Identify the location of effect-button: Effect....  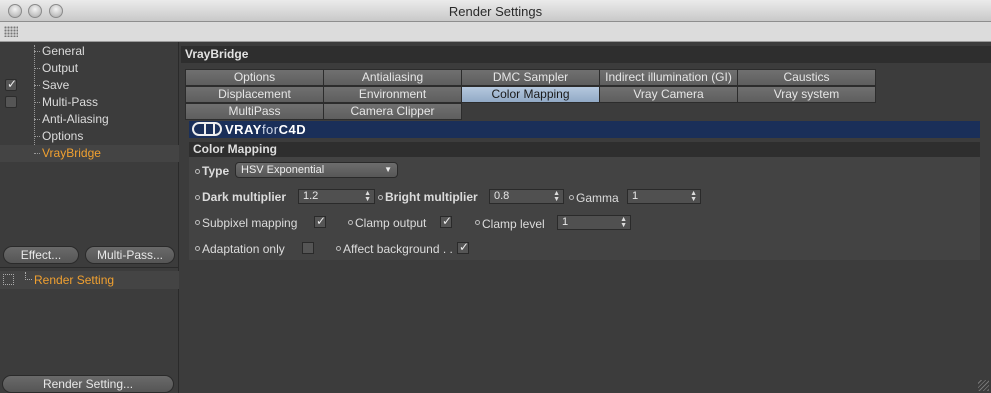
(41, 255).